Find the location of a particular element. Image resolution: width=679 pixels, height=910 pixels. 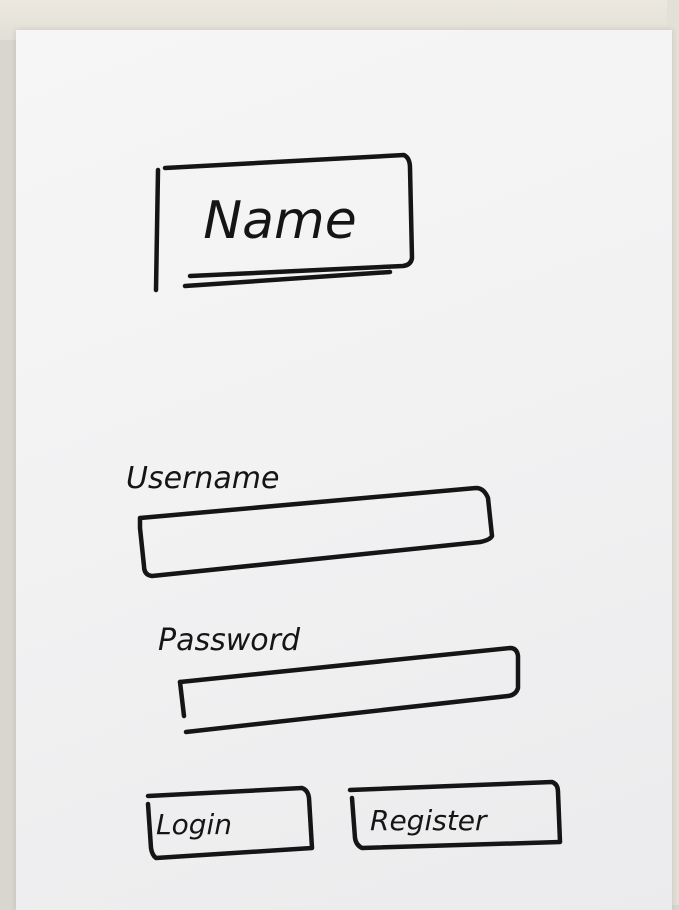

app-title-box: Name is located at coordinates (284, 222).